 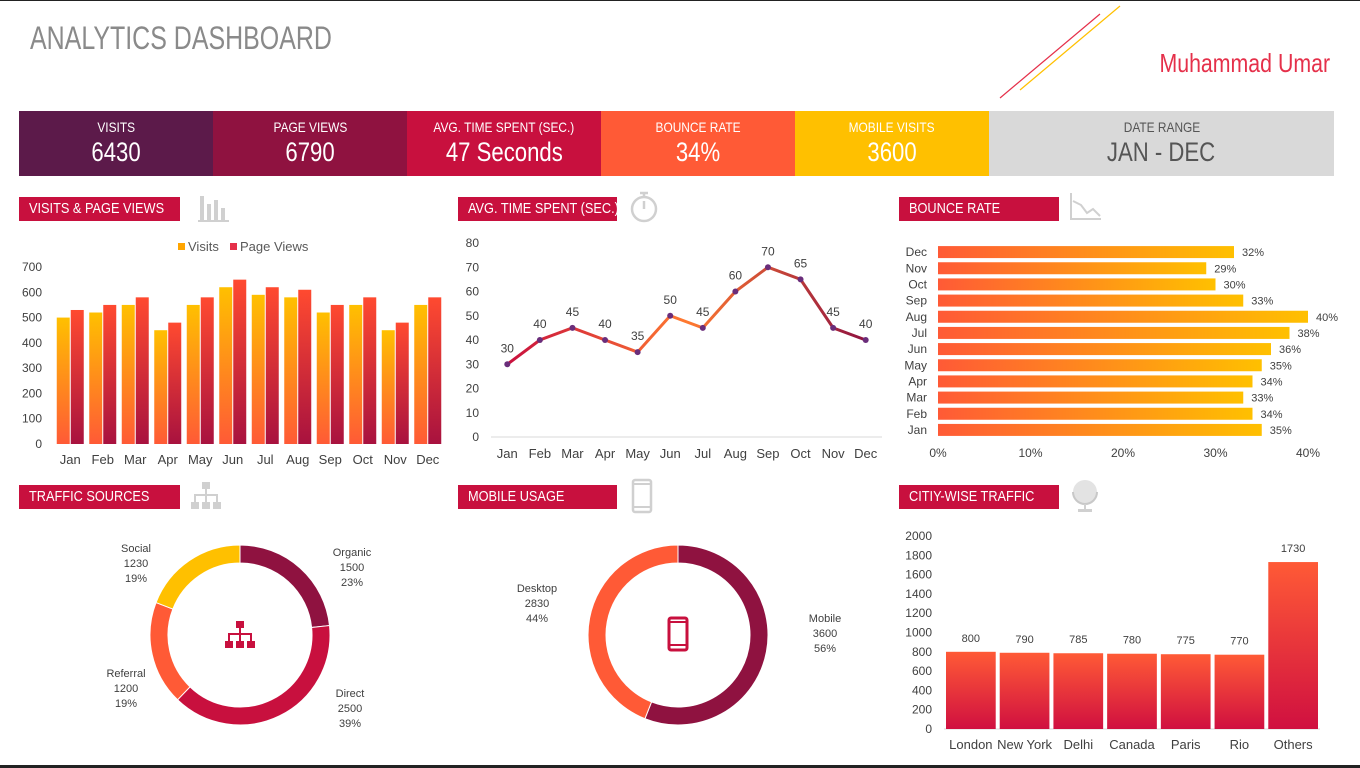 What do you see at coordinates (352, 583) in the screenshot?
I see `slice-label-pct: 23%` at bounding box center [352, 583].